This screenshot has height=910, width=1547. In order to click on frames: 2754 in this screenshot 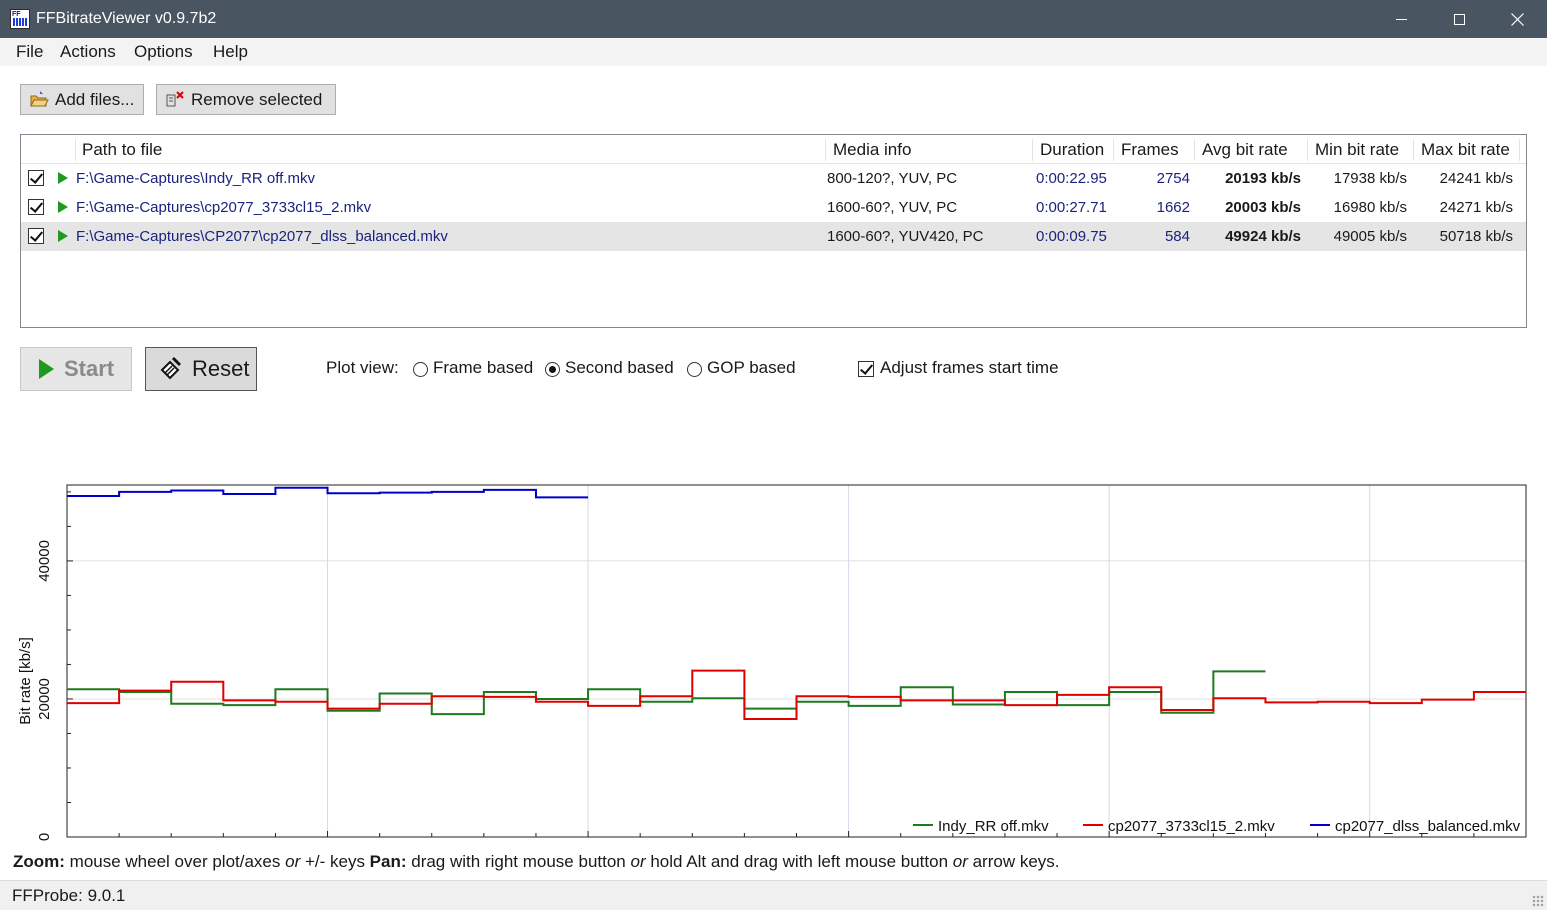, I will do `click(1173, 178)`.